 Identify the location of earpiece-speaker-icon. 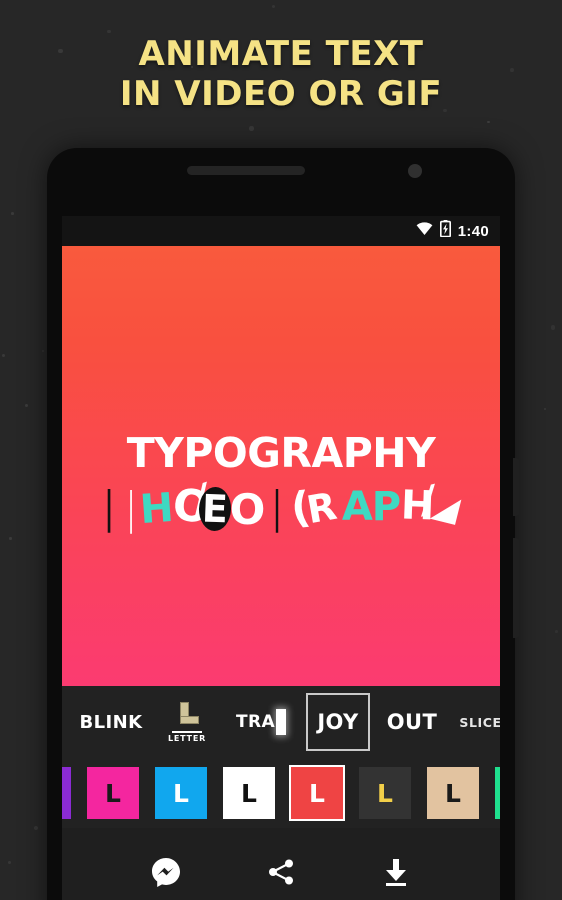
(246, 170).